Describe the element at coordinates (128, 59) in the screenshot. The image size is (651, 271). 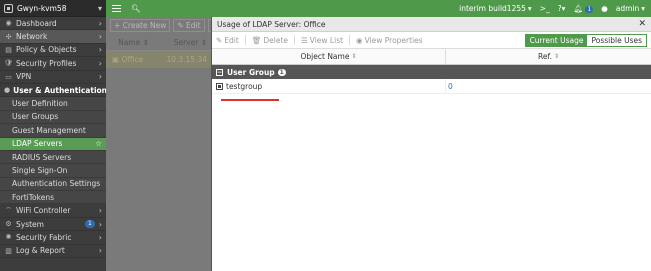
I see `row-name: ▣ Office` at that location.